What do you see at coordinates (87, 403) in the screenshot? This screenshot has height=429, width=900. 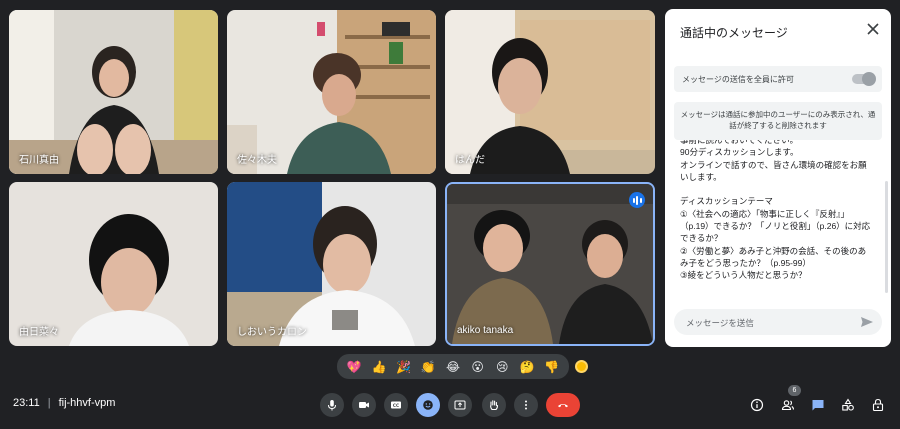 I see `meeting-code: fij-hhvf-vpm` at bounding box center [87, 403].